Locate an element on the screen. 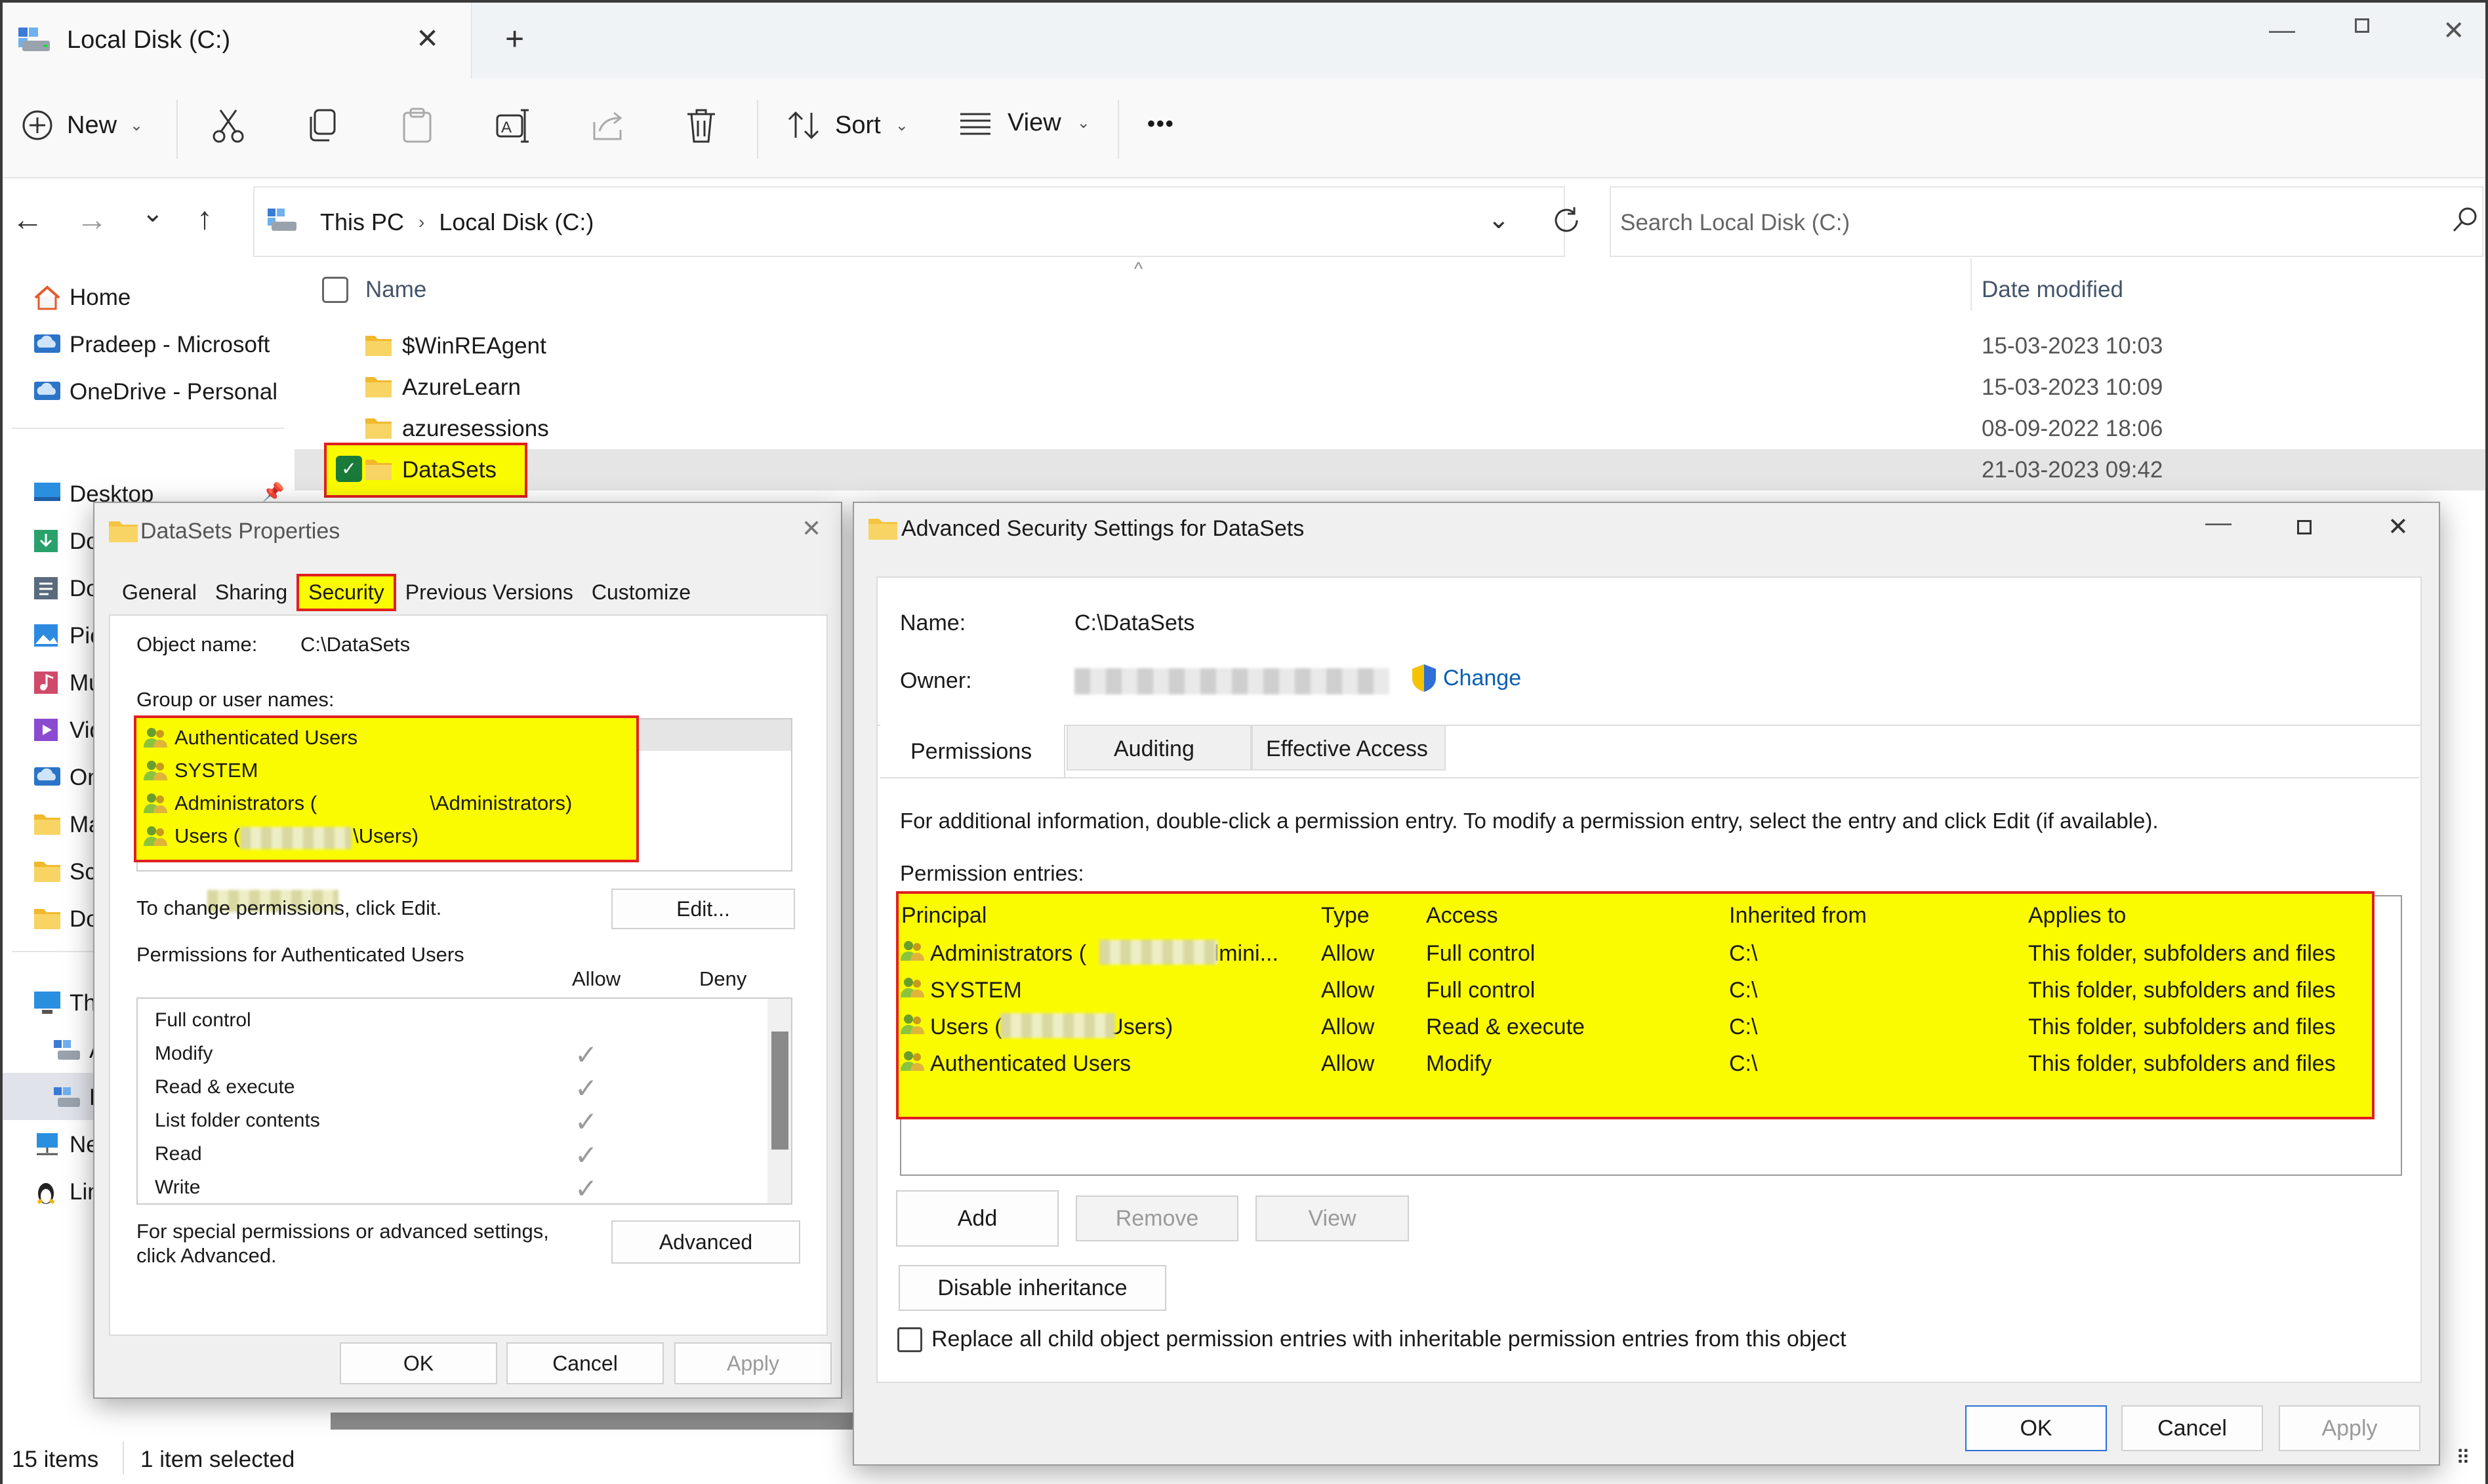  add-button: Add is located at coordinates (977, 1218).